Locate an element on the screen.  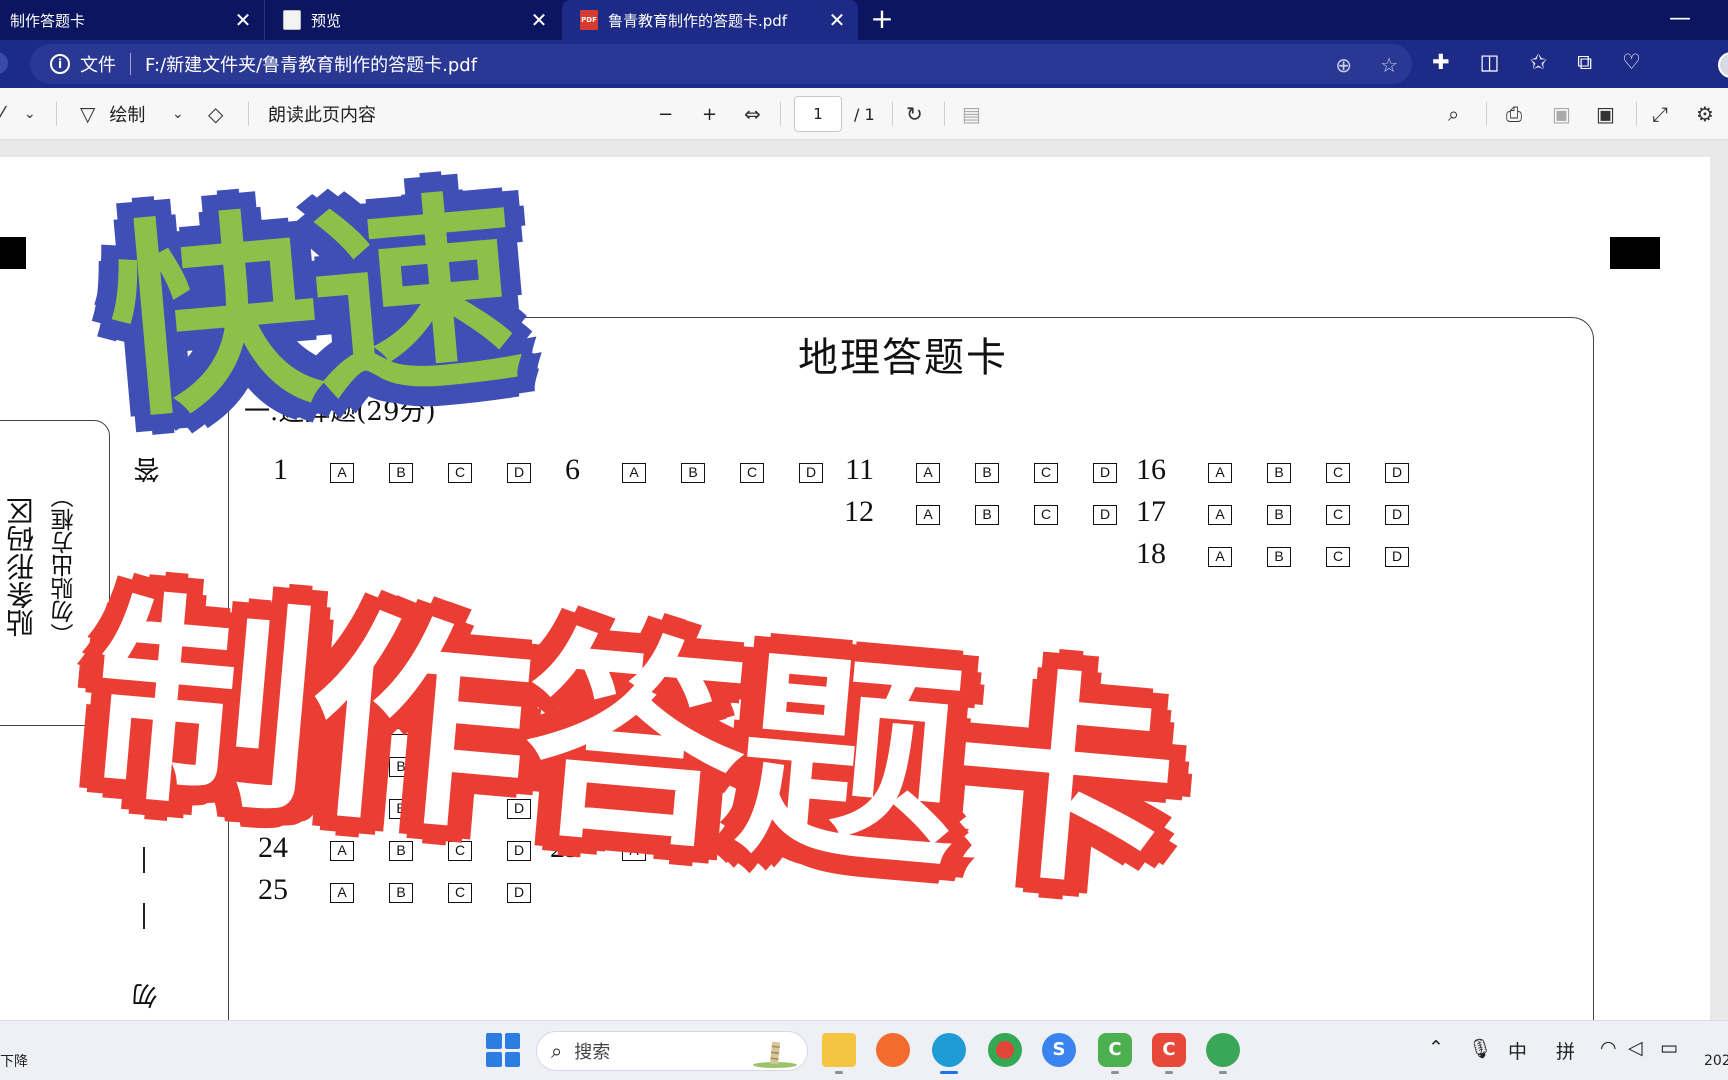
tab-answer-card-video: 制作答题卡 ✕ is located at coordinates (132, 20).